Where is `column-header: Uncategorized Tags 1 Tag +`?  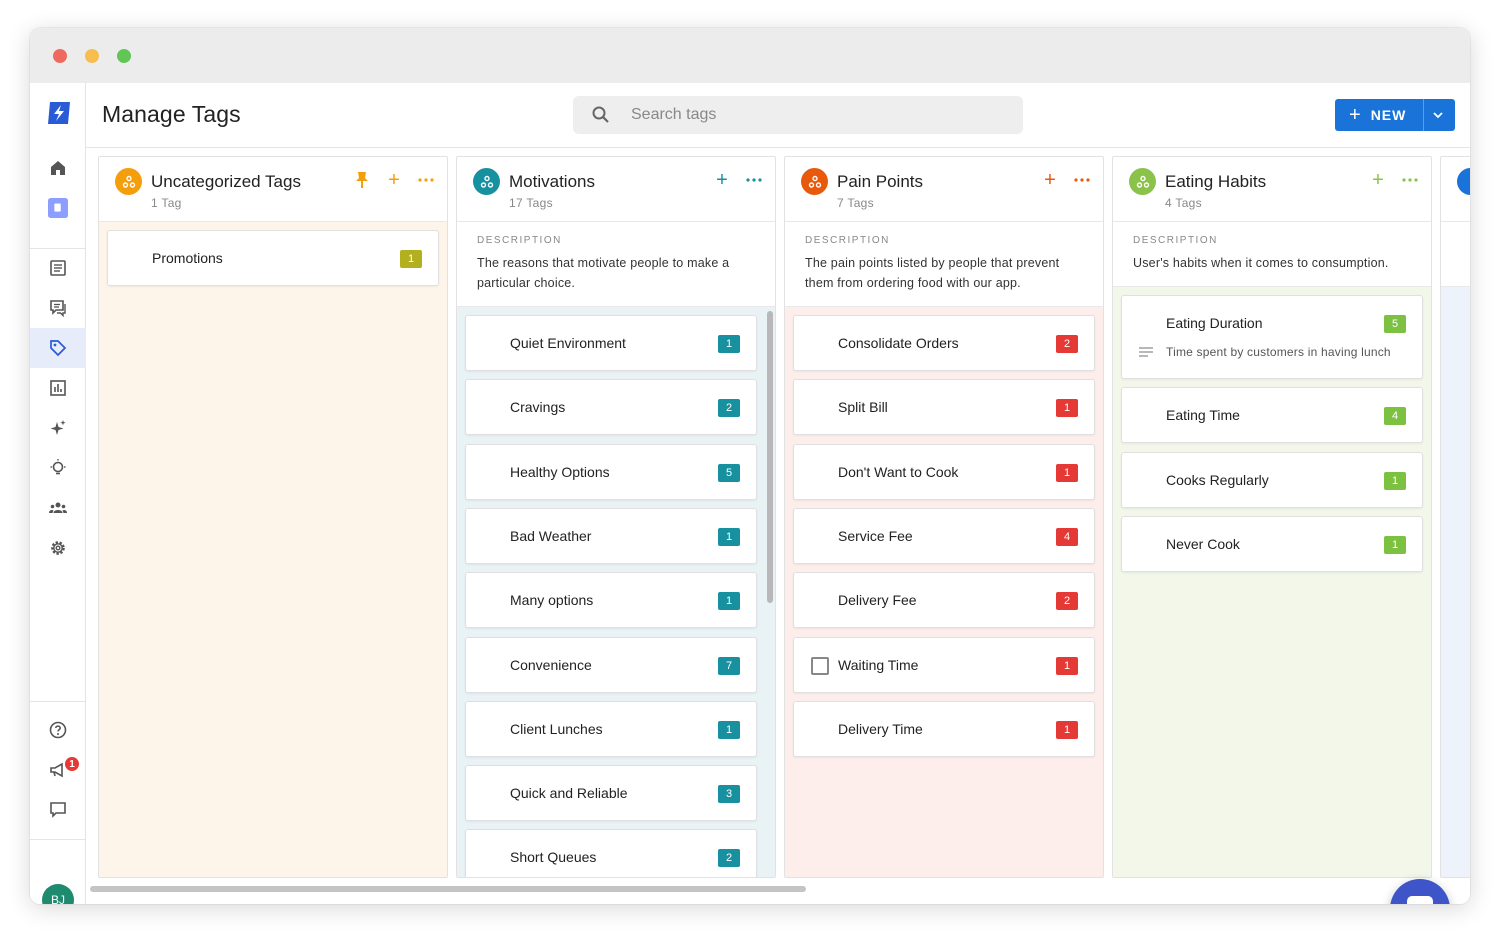
column-header: Uncategorized Tags 1 Tag + is located at coordinates (273, 189).